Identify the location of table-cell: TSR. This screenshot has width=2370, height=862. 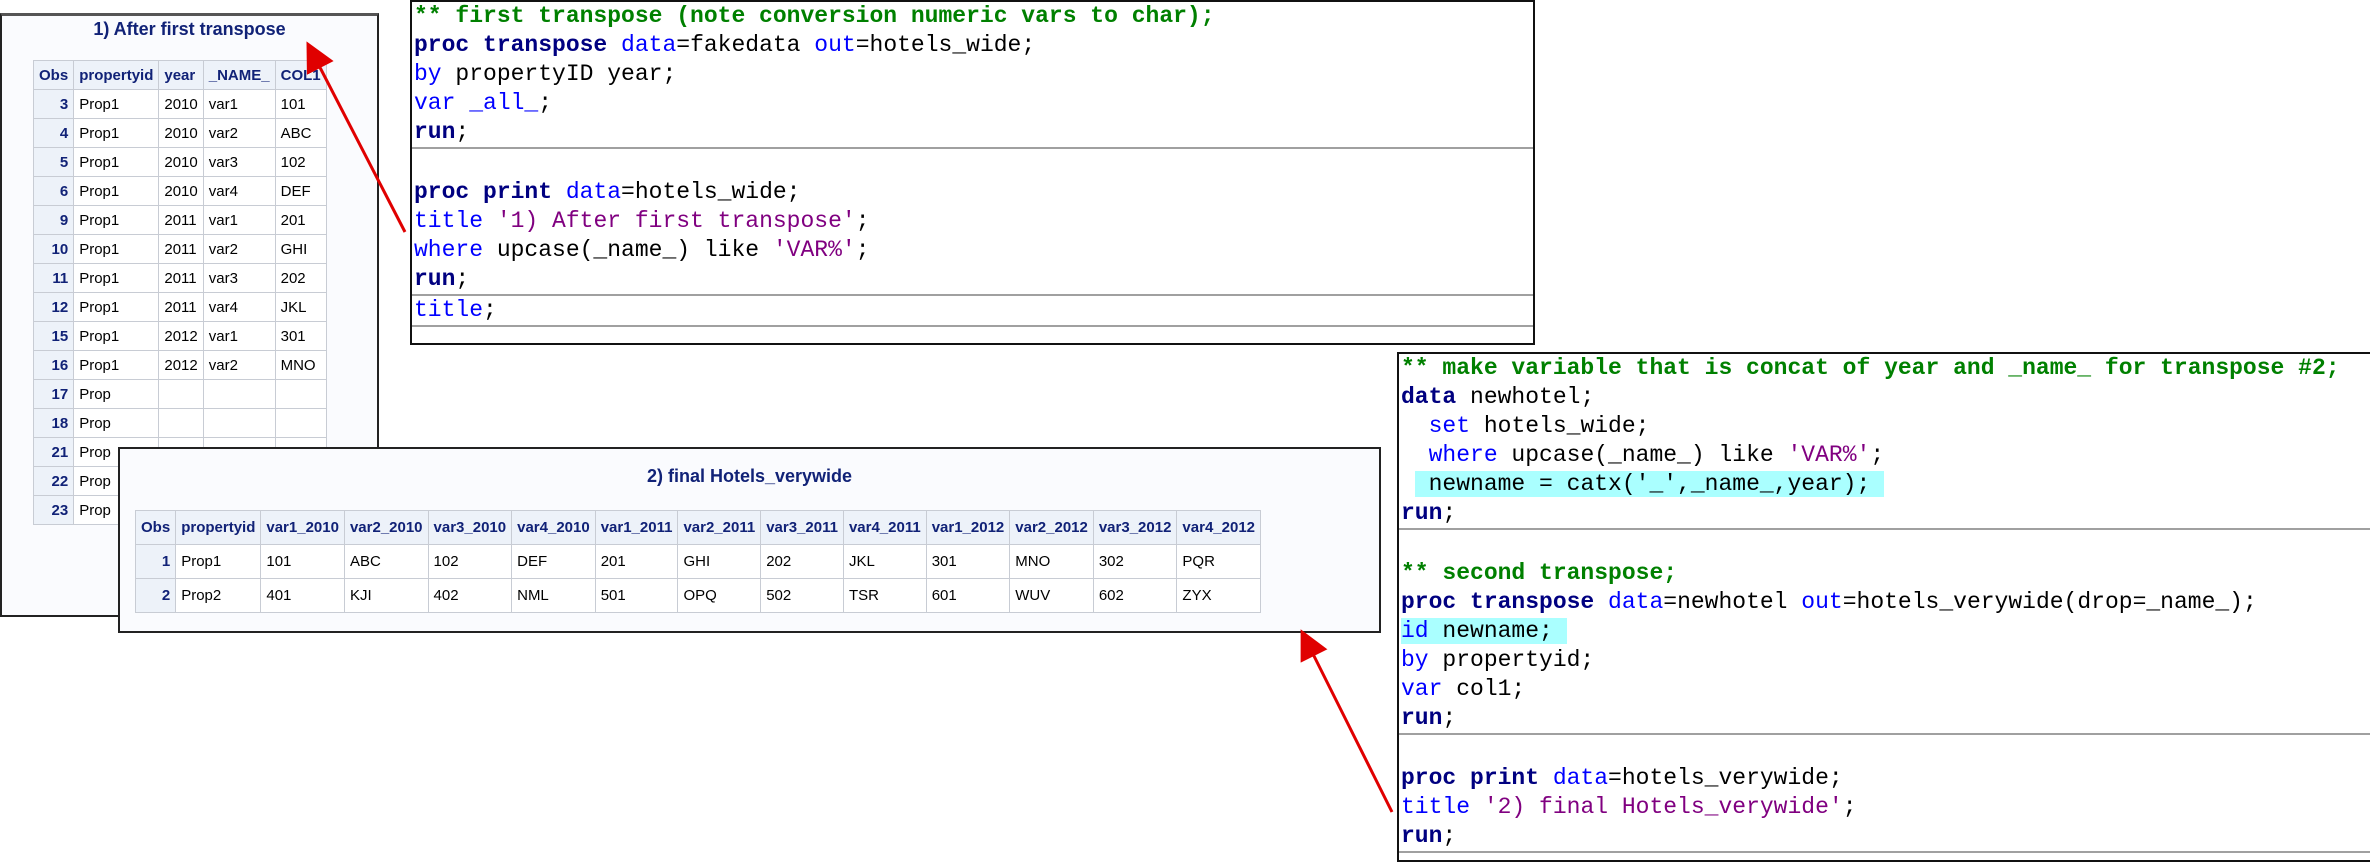
(884, 595).